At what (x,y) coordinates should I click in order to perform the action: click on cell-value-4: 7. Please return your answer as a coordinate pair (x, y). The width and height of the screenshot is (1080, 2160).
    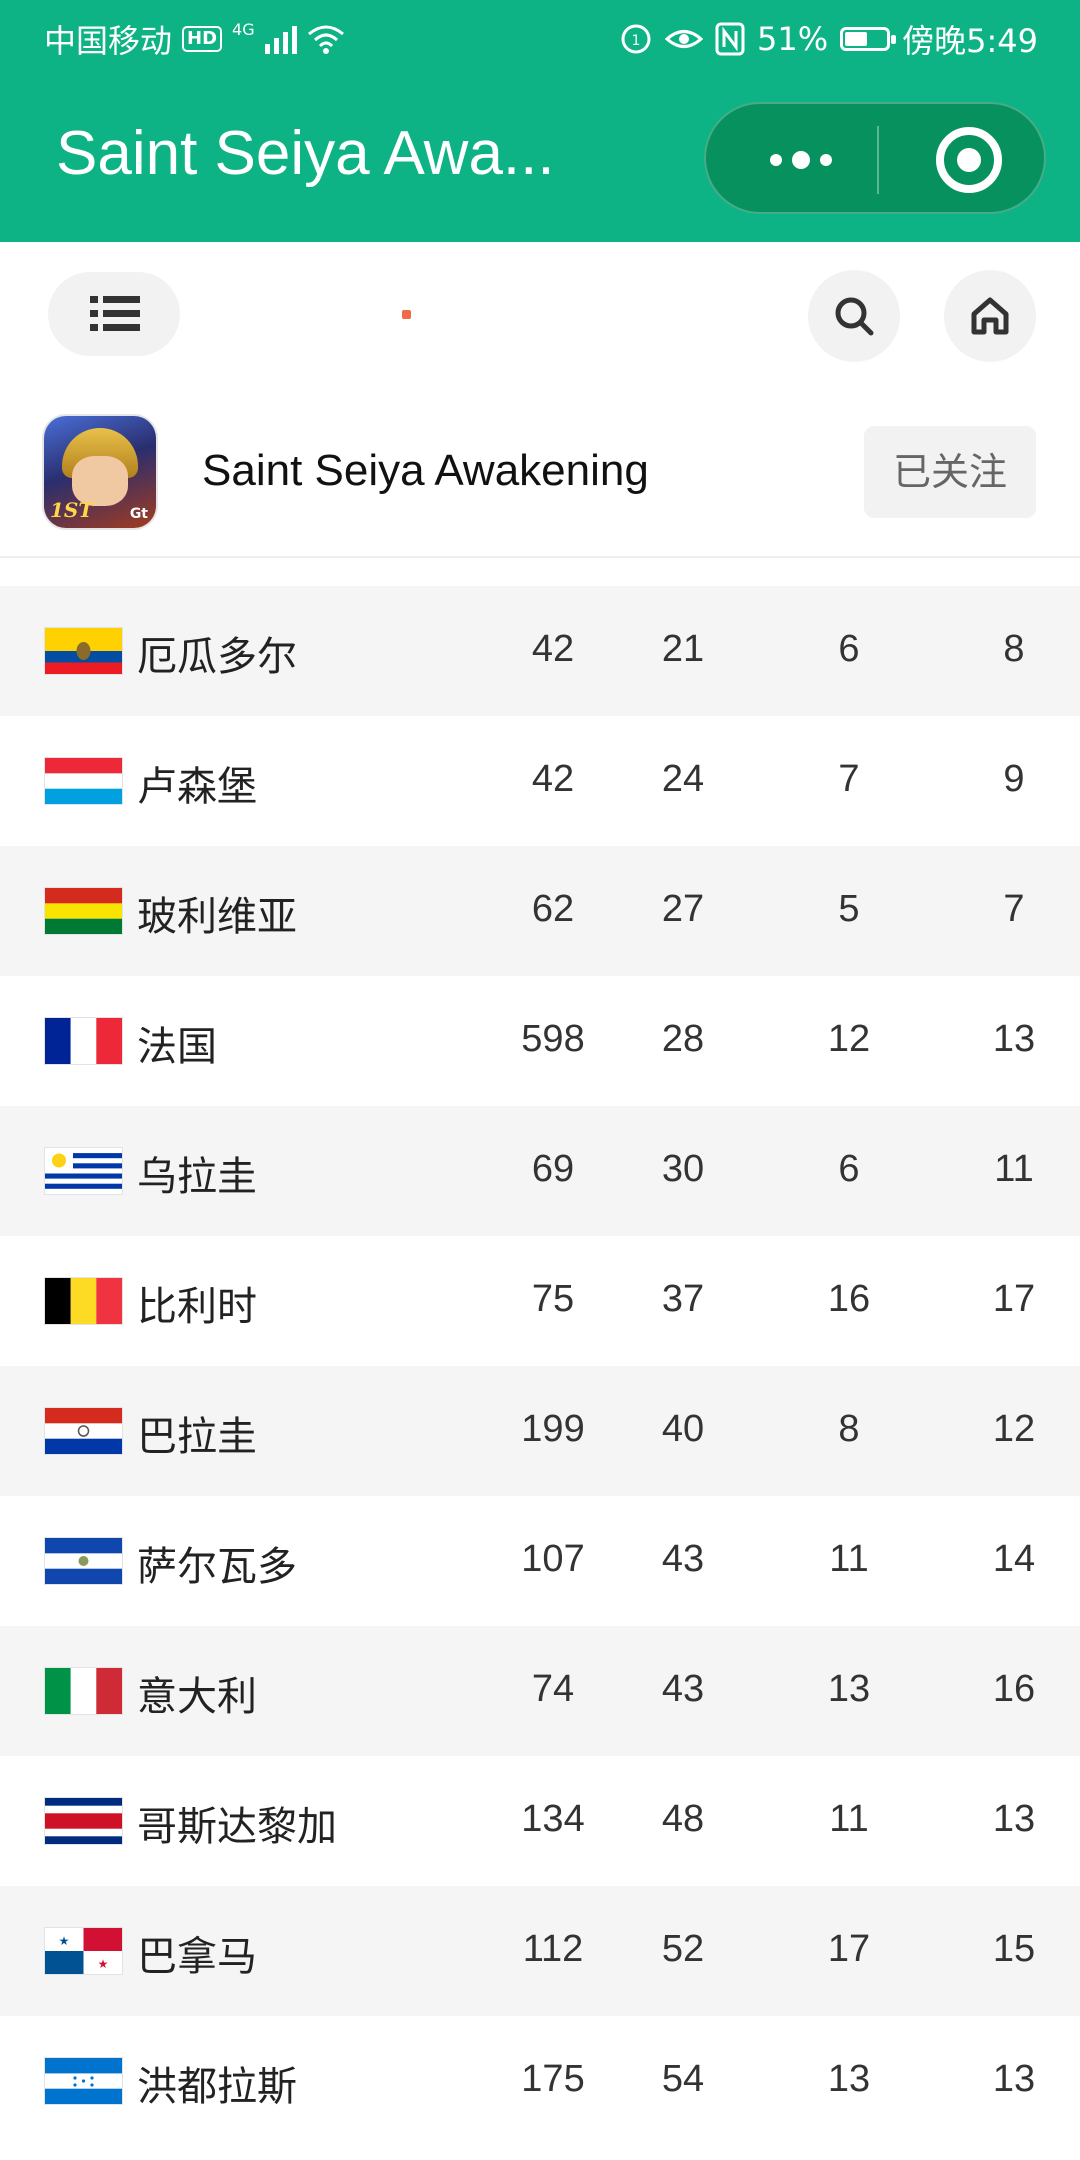
    Looking at the image, I should click on (1014, 909).